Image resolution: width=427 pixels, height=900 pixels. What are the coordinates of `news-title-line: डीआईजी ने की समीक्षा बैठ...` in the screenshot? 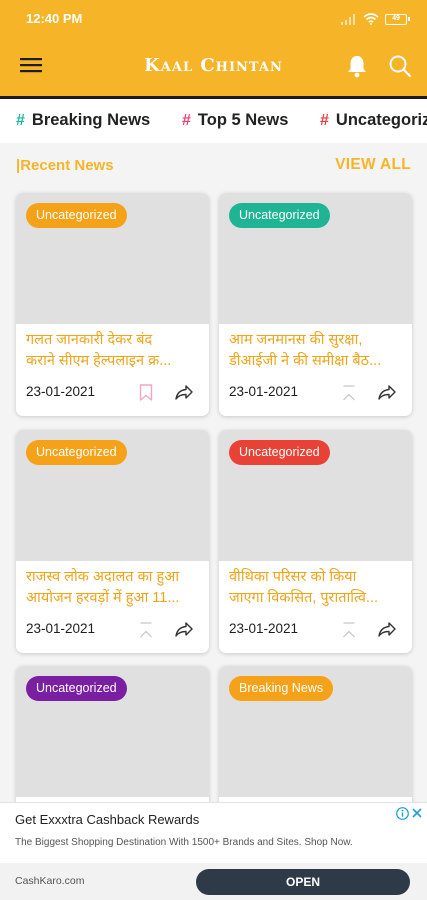 It's located at (305, 361).